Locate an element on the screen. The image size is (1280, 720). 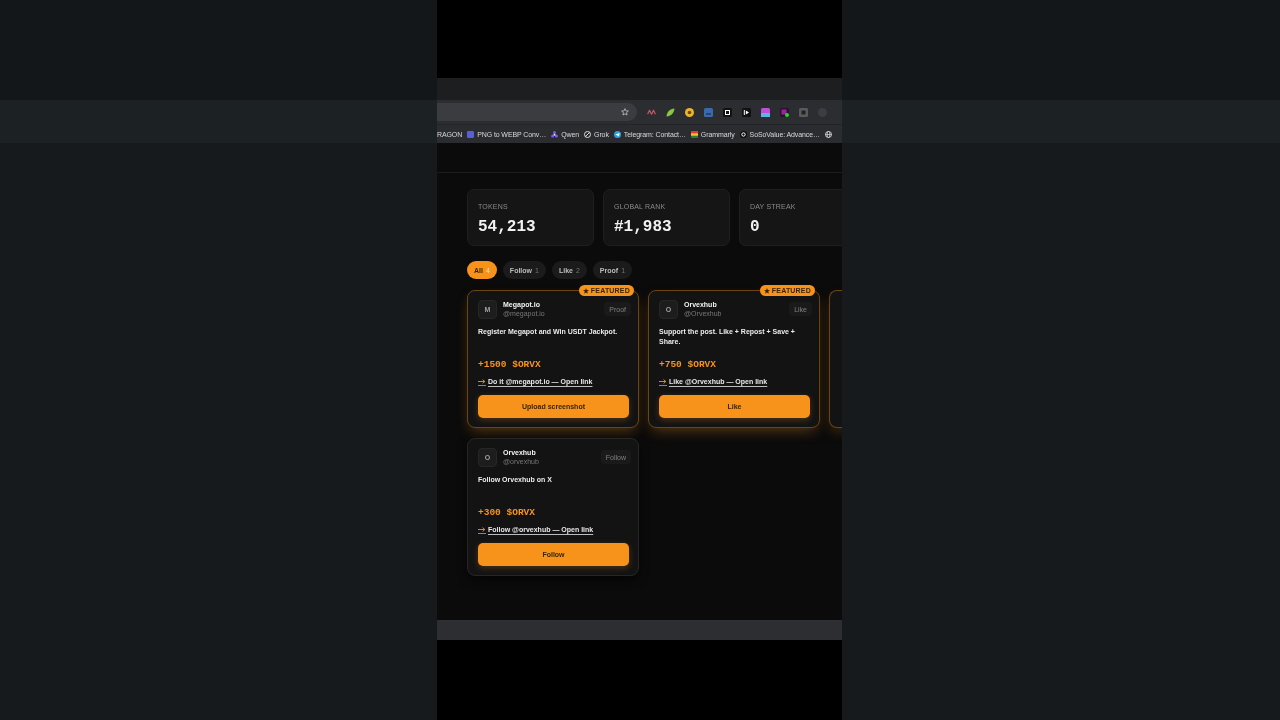
flower-icon is located at coordinates (555, 134).